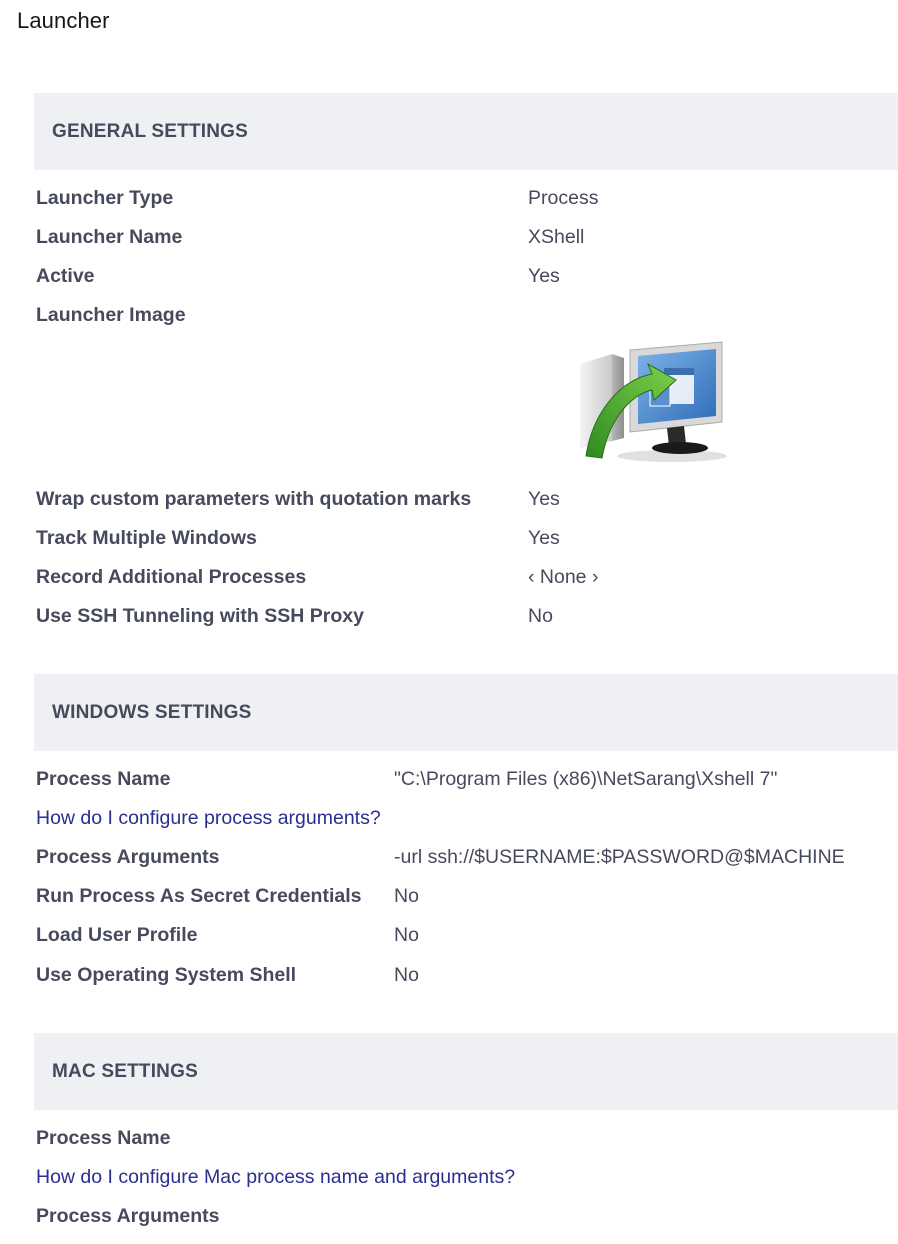 The height and width of the screenshot is (1244, 898). Describe the element at coordinates (171, 577) in the screenshot. I see `record-additional-processes-label: Record Additional Processes` at that location.